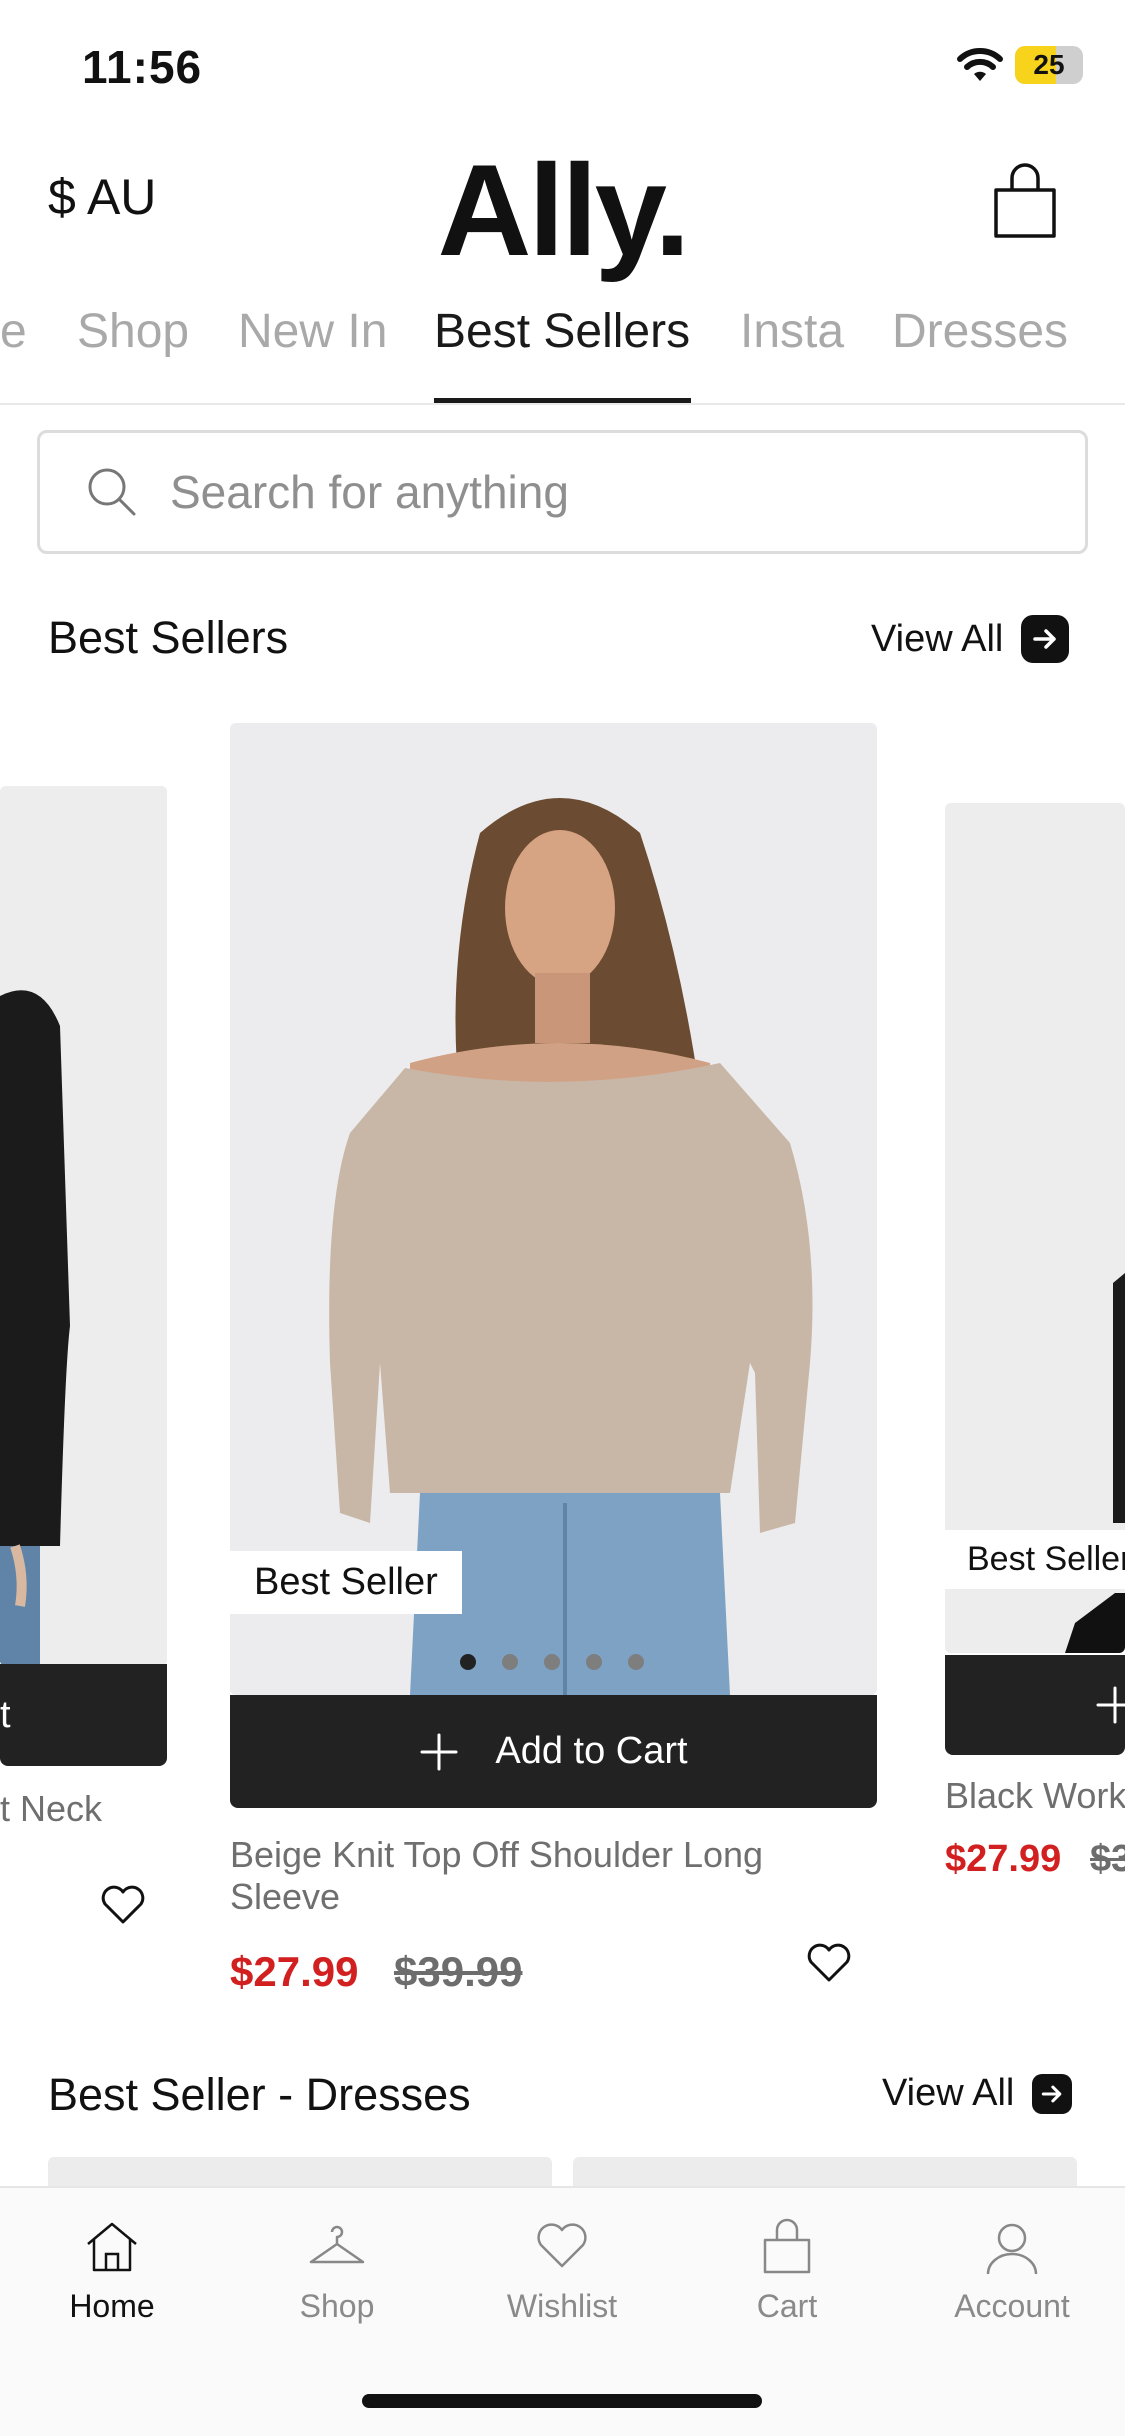 The width and height of the screenshot is (1125, 2436). I want to click on status-icons: 25, so click(1020, 65).